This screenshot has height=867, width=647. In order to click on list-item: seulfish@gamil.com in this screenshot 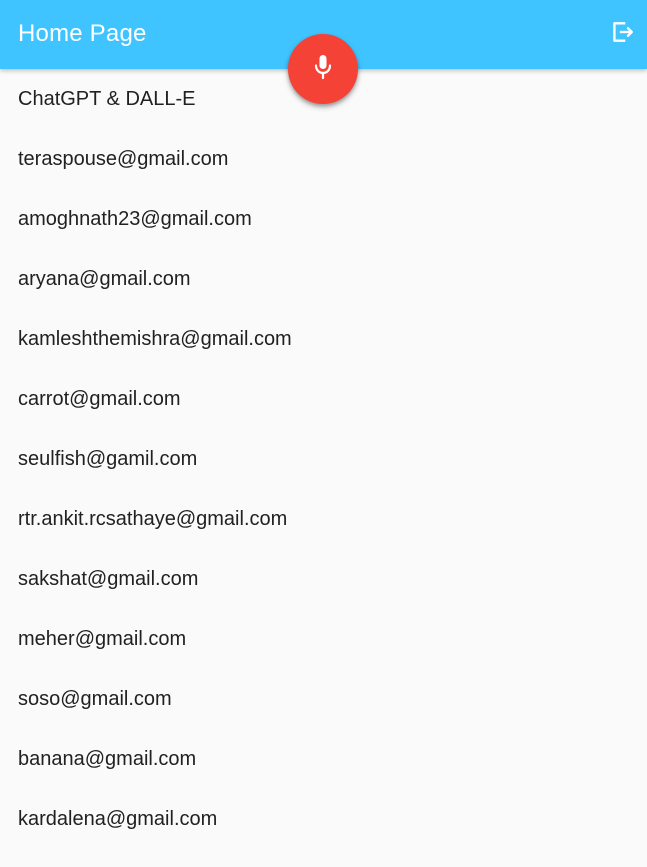, I will do `click(323, 459)`.